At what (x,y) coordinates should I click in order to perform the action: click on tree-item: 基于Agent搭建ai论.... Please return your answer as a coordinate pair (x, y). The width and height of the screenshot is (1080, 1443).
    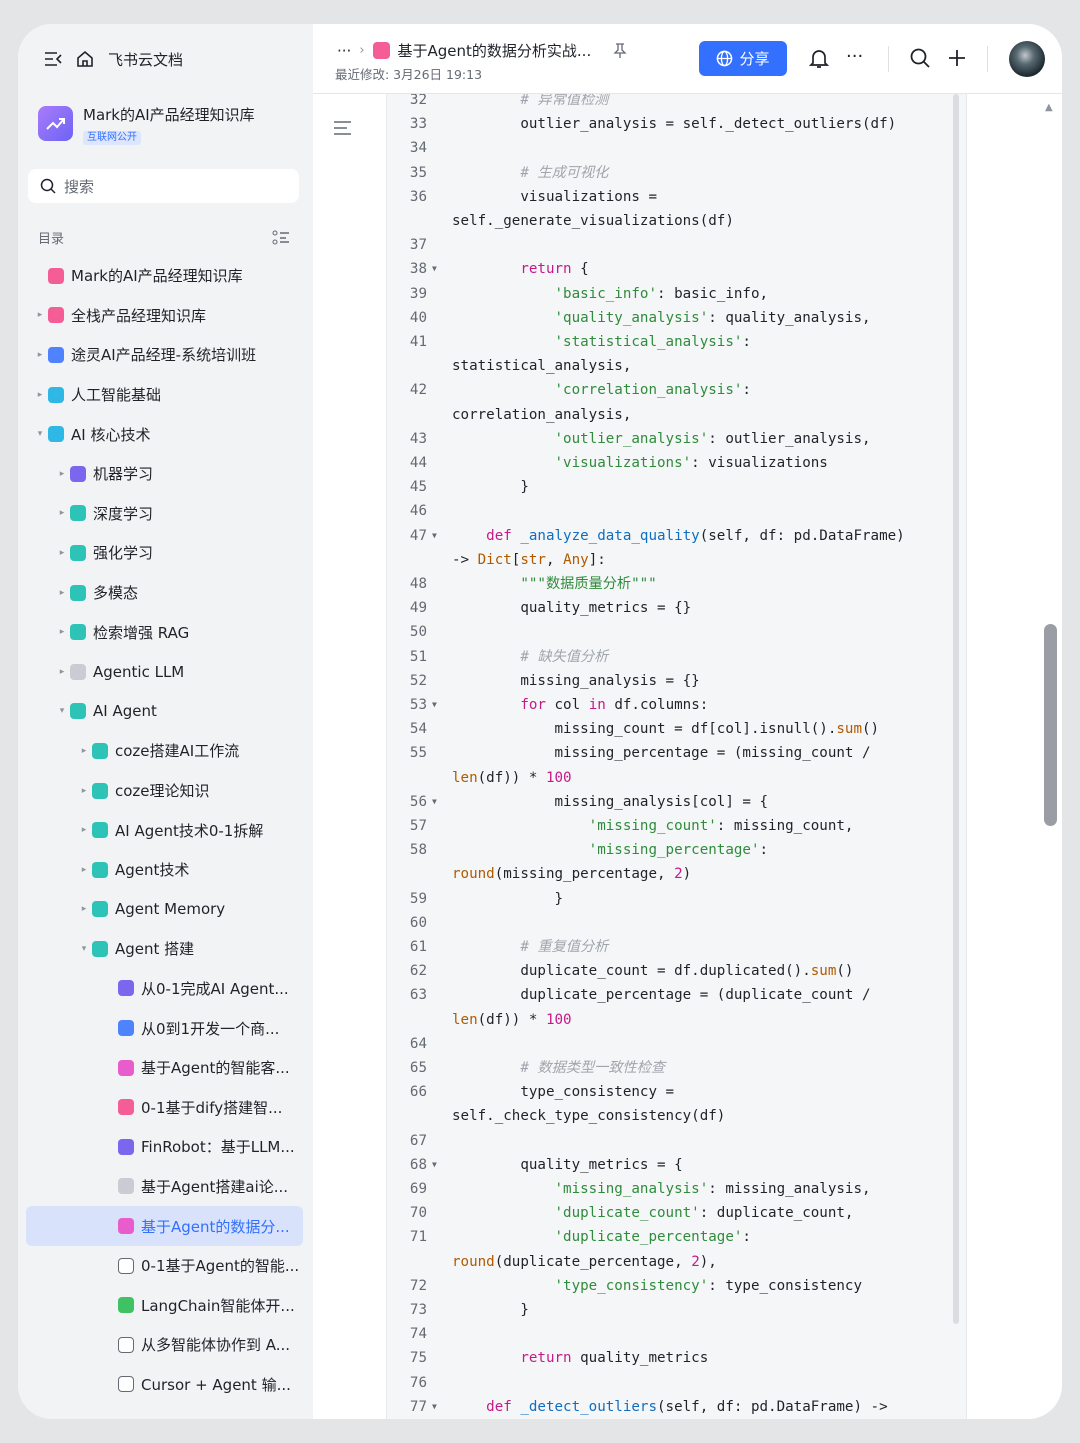
    Looking at the image, I should click on (164, 1187).